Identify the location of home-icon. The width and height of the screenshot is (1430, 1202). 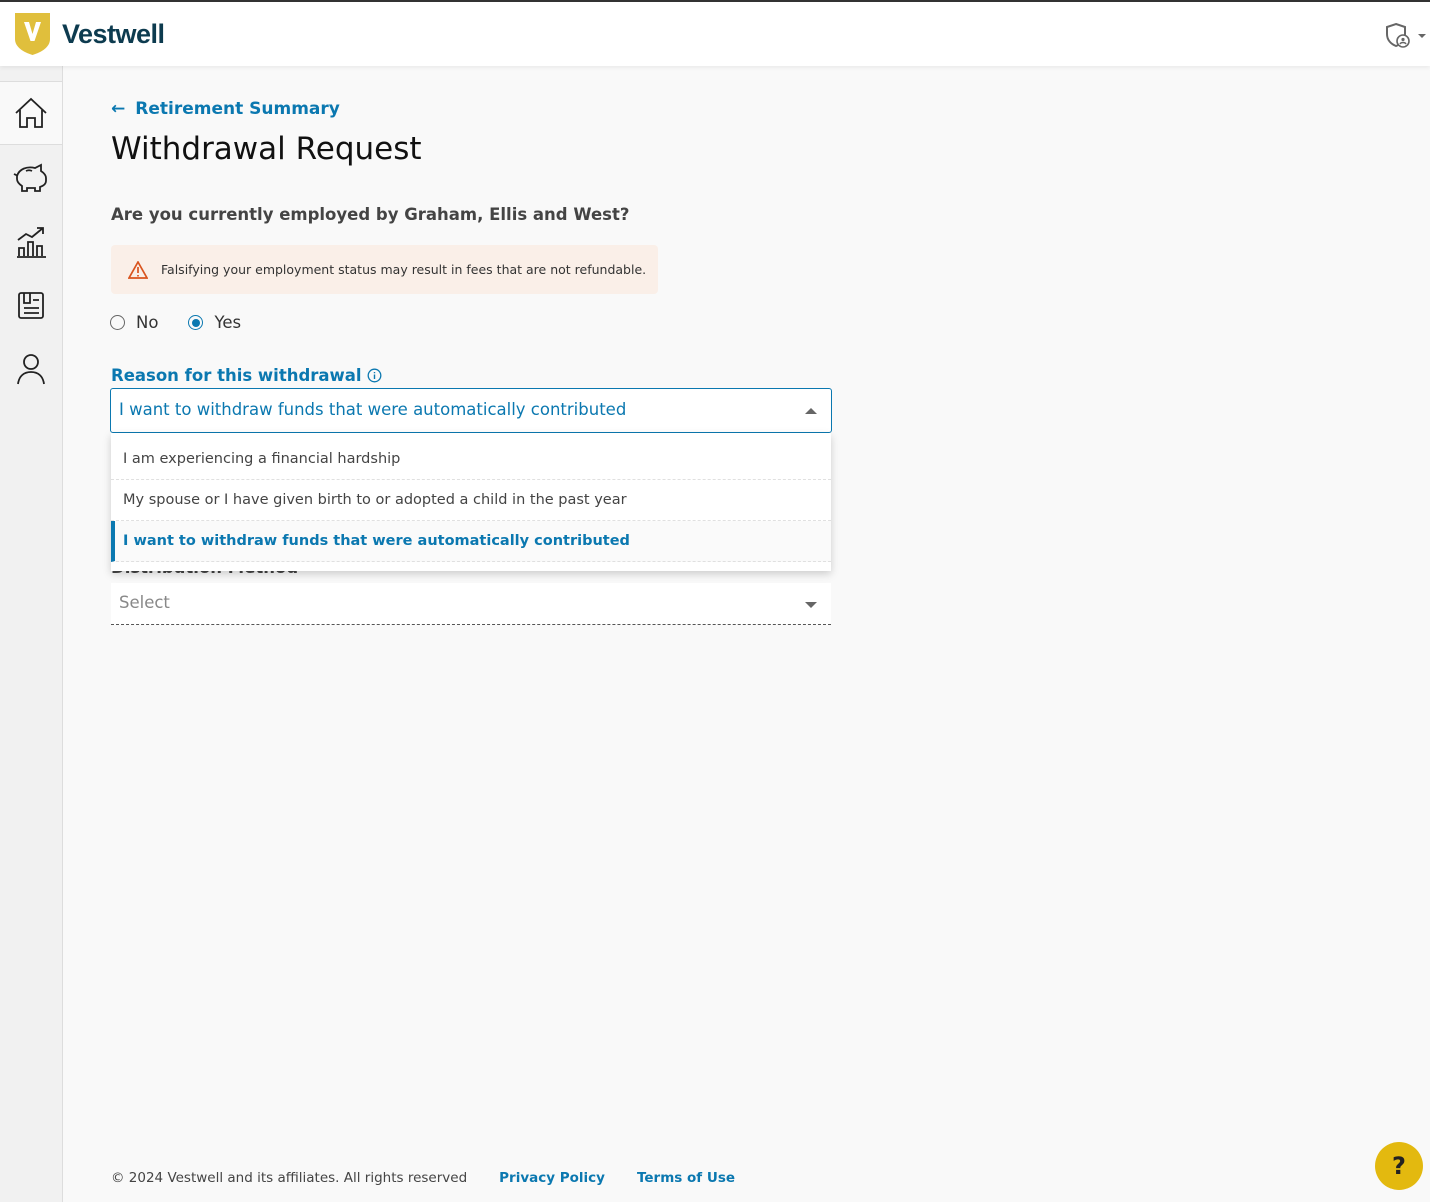
(31, 112).